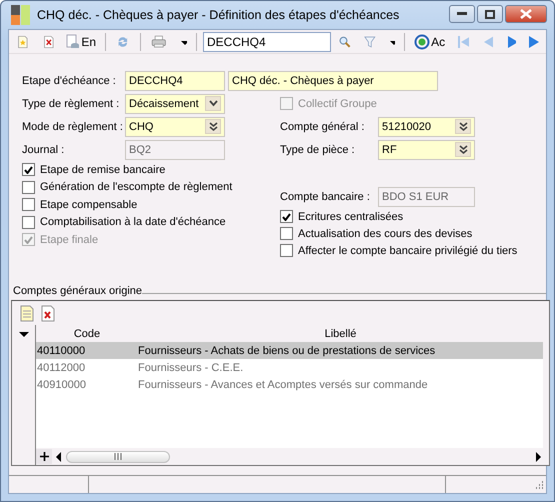  Describe the element at coordinates (59, 457) in the screenshot. I see `scroll-left-icon` at that location.